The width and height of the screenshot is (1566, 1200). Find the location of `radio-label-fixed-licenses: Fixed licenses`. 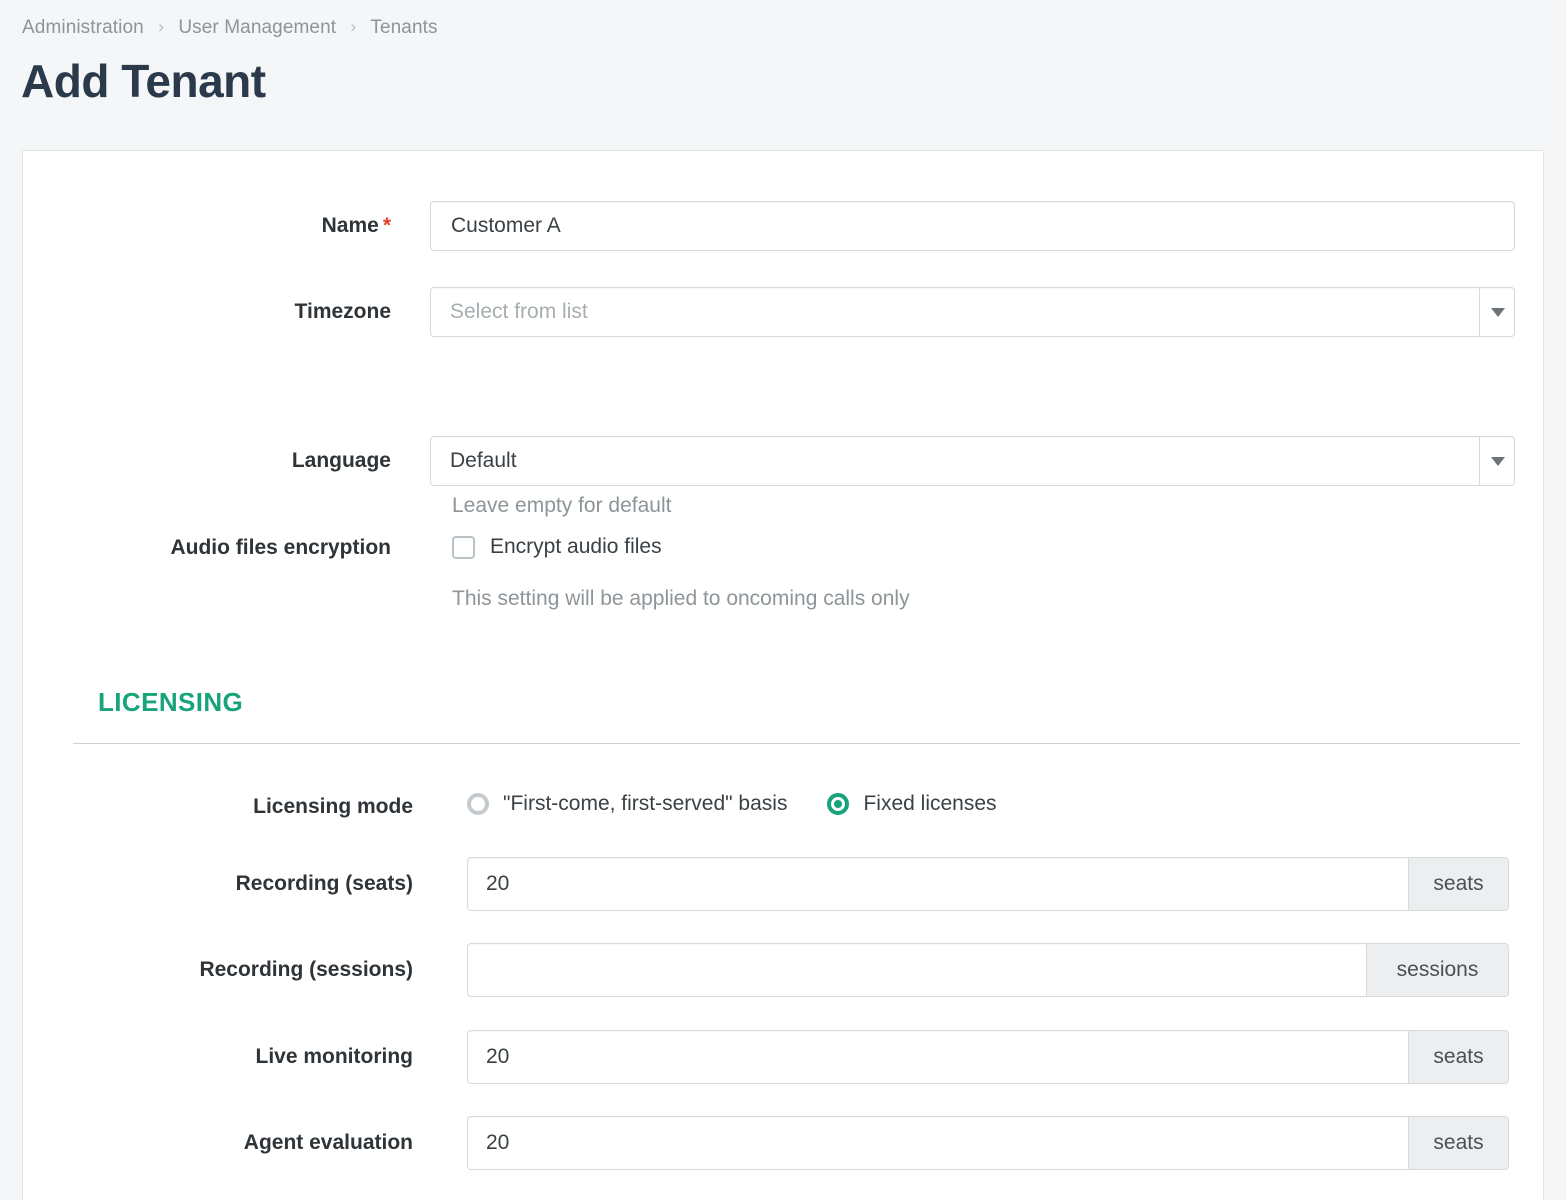

radio-label-fixed-licenses: Fixed licenses is located at coordinates (929, 804).